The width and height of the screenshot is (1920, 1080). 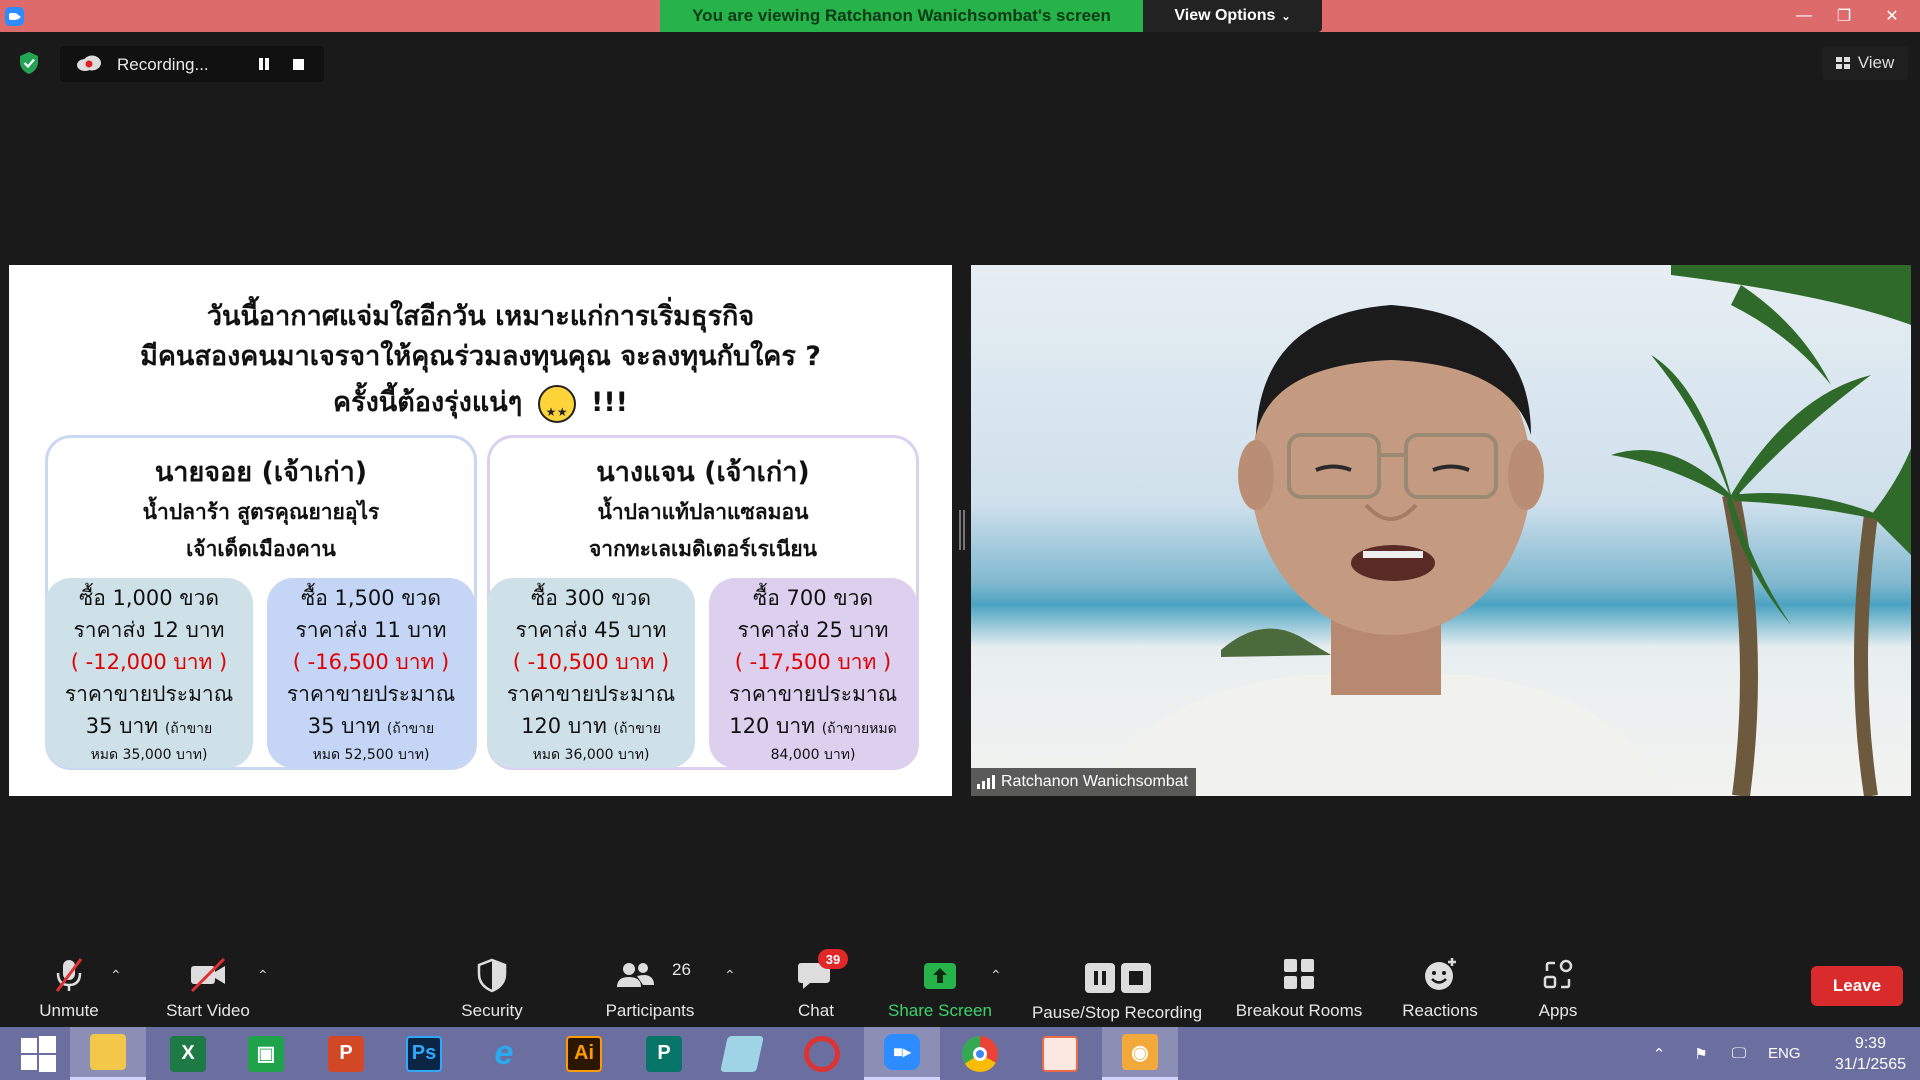 I want to click on taskbar-photos, so click(x=1060, y=1053).